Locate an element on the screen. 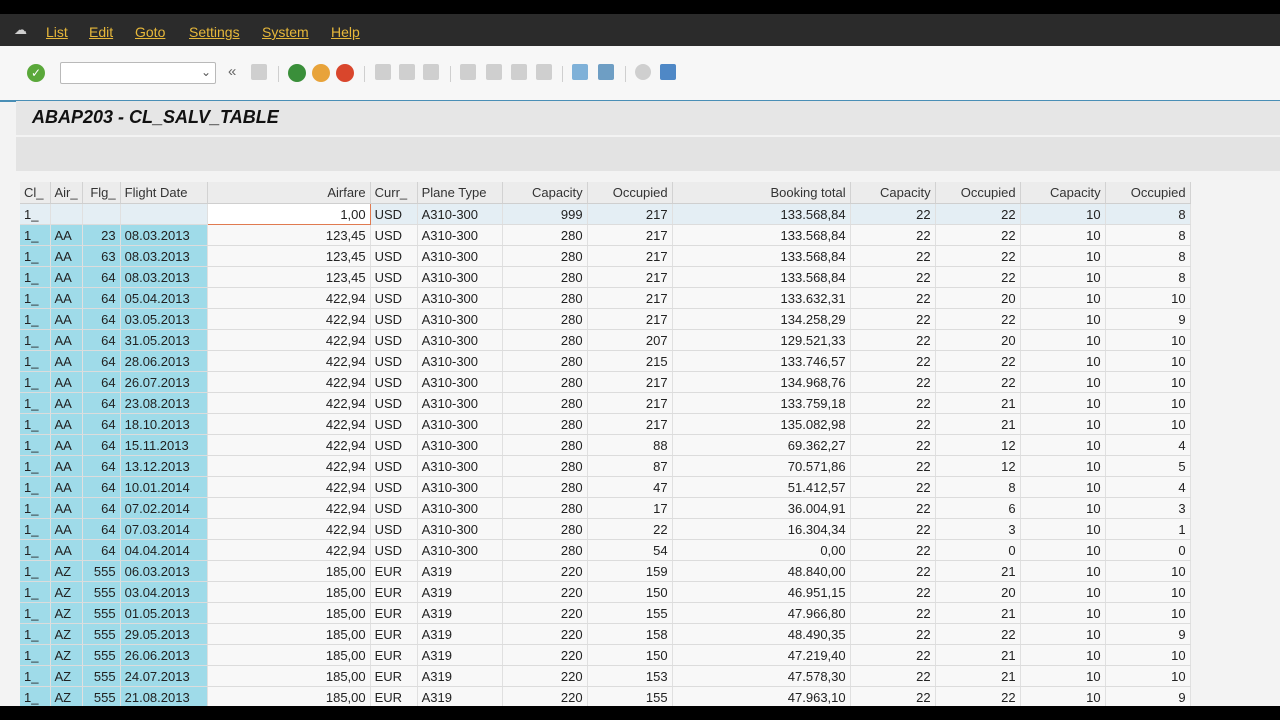 The image size is (1280, 720). cell-airfare: 1,00 is located at coordinates (288, 214).